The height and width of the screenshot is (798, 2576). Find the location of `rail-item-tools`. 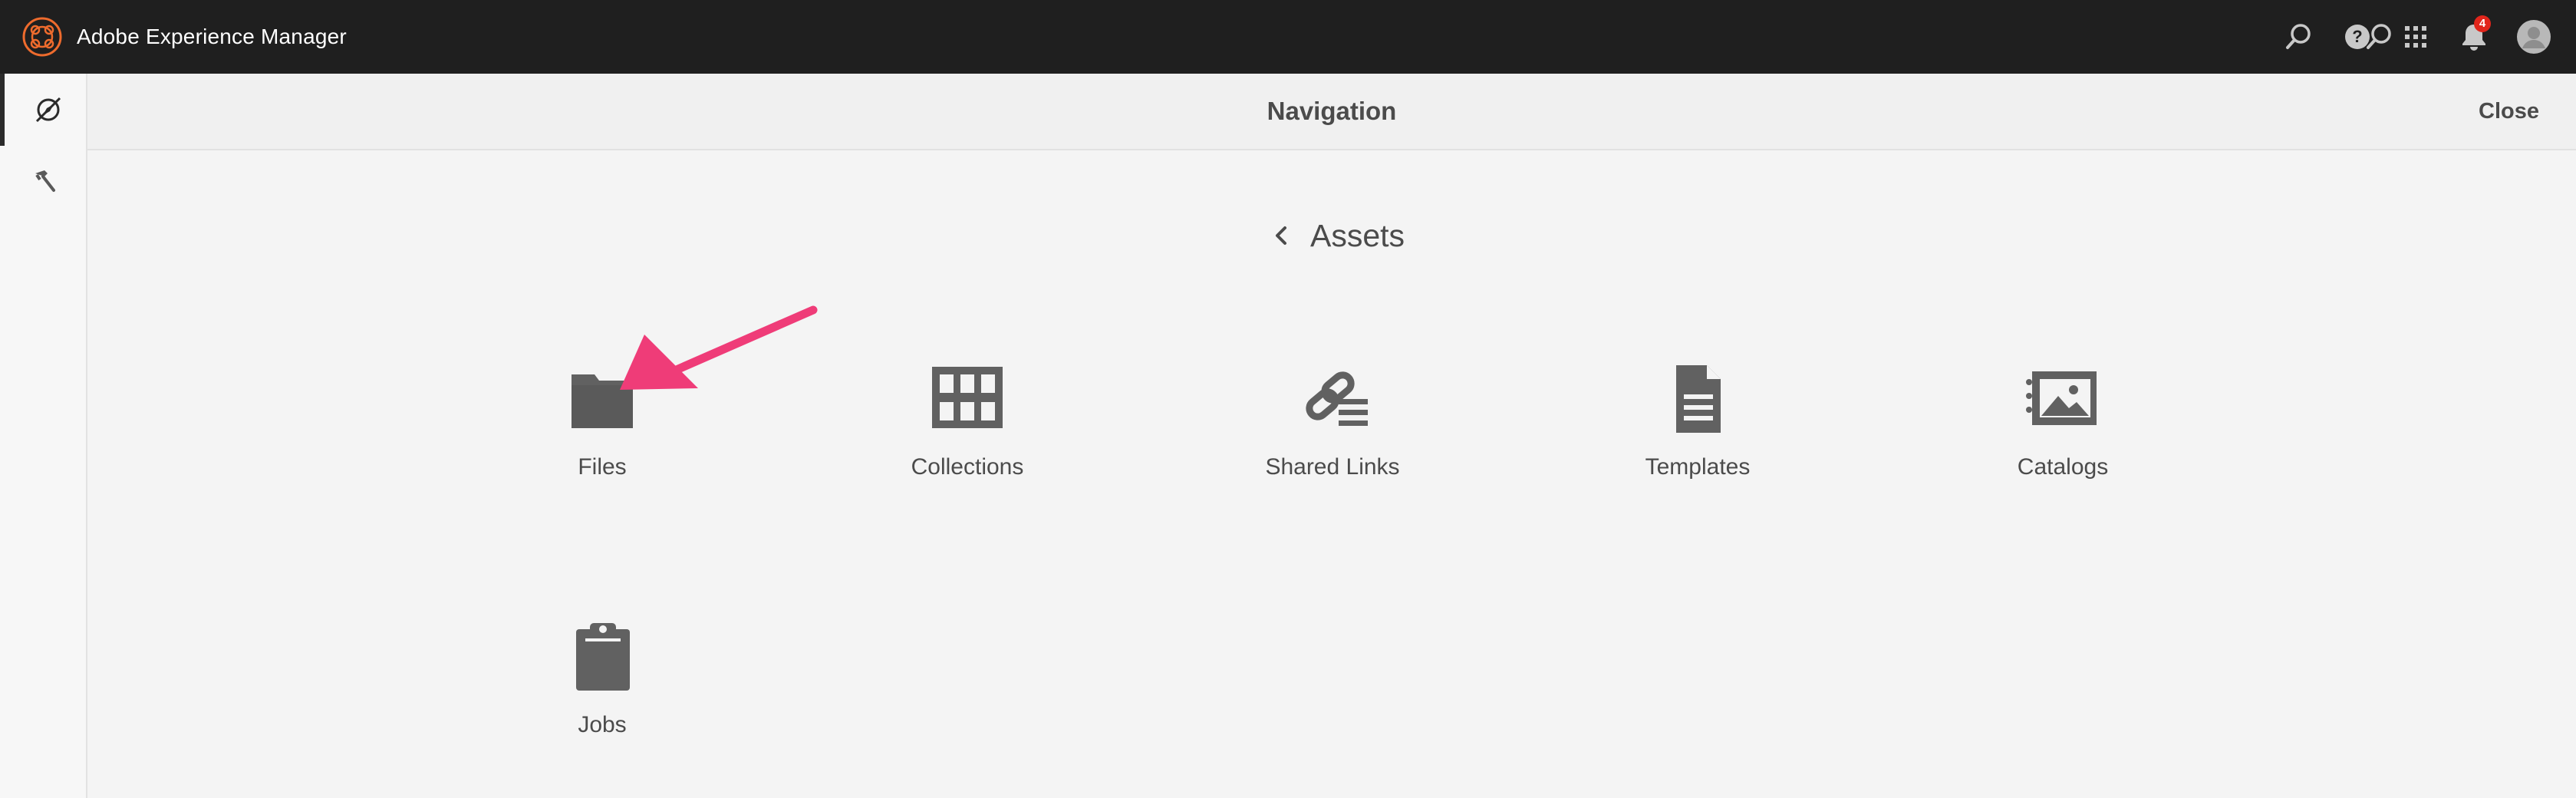

rail-item-tools is located at coordinates (43, 182).